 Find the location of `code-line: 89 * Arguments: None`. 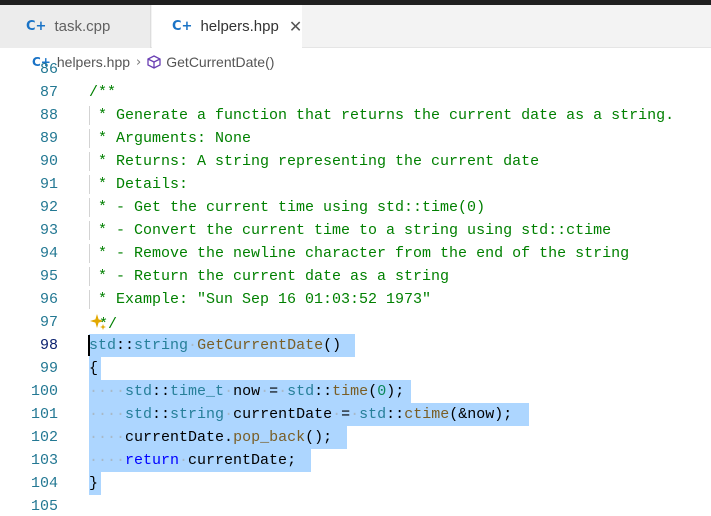

code-line: 89 * Arguments: None is located at coordinates (355, 138).